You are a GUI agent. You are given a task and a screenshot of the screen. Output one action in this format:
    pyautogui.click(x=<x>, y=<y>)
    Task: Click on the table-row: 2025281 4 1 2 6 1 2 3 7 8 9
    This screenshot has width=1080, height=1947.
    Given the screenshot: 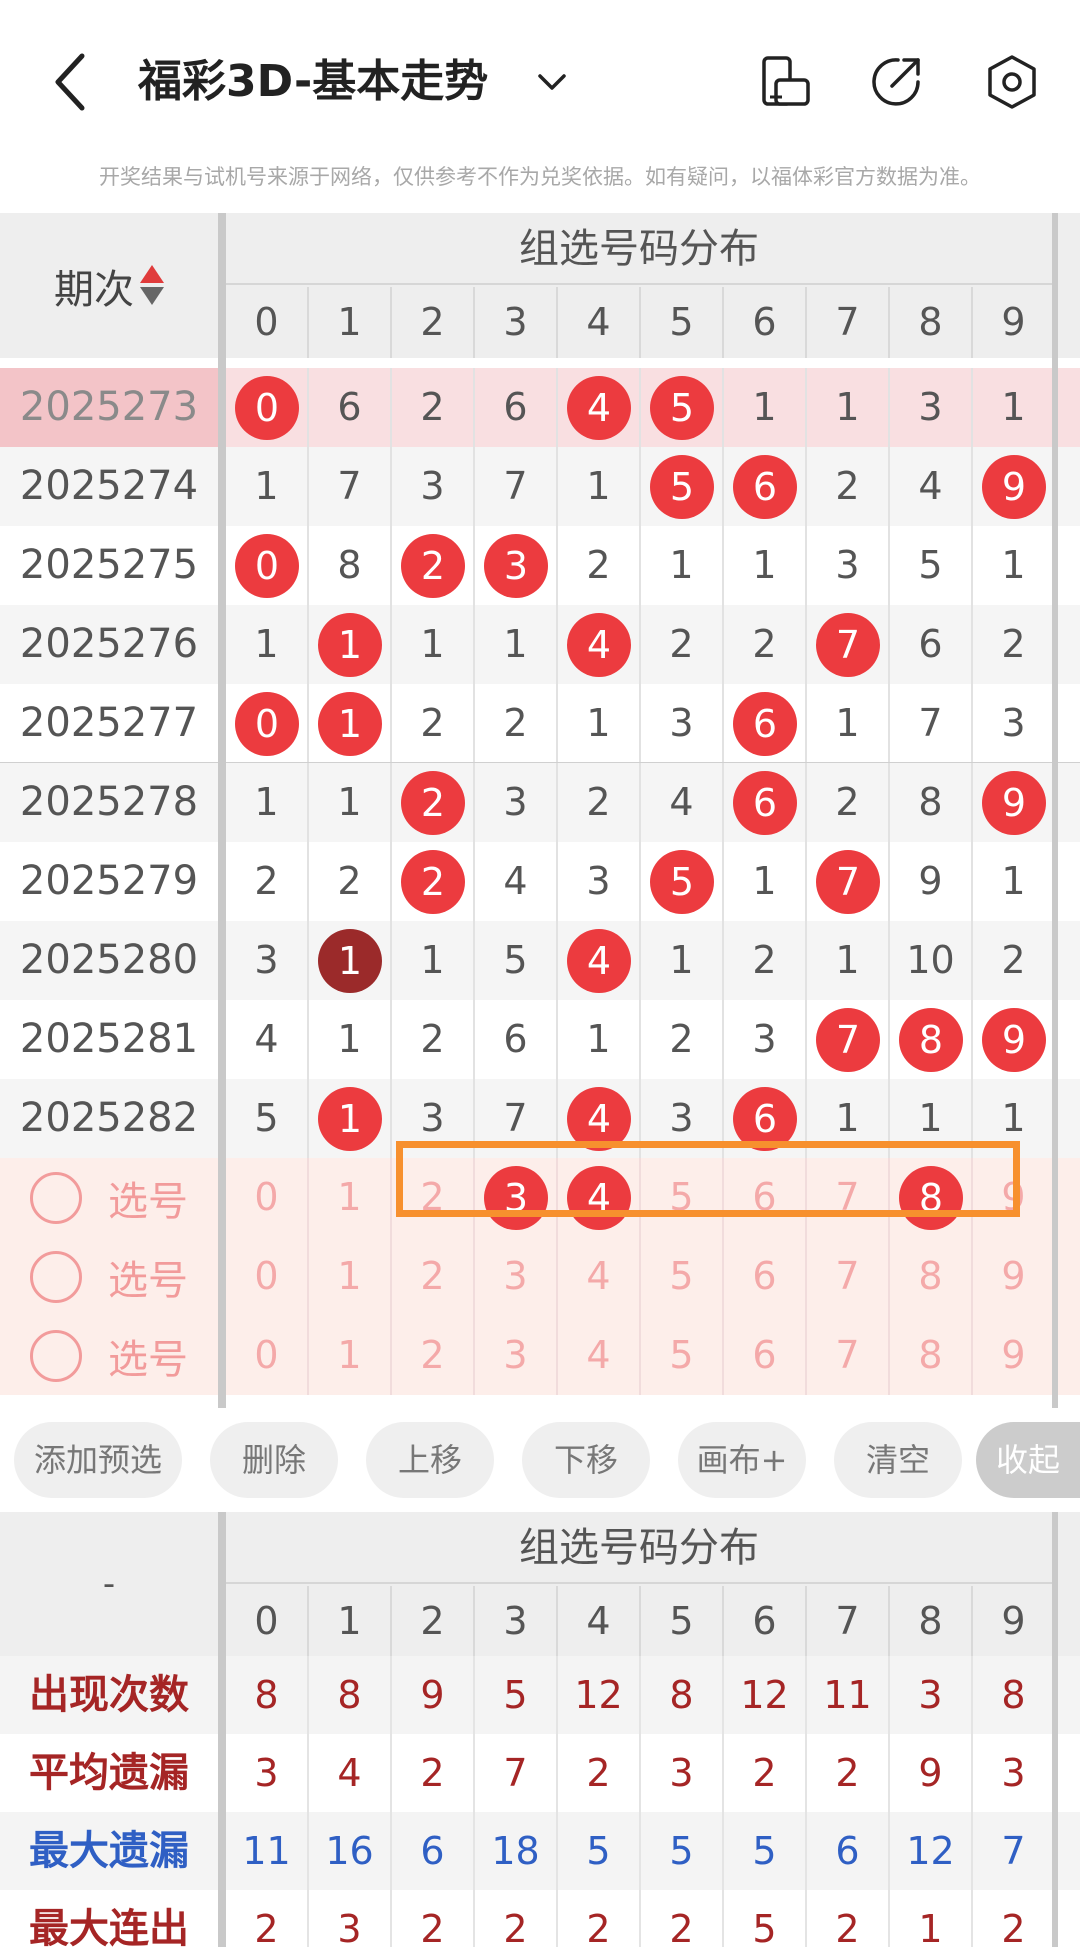 What is the action you would take?
    pyautogui.click(x=540, y=1039)
    